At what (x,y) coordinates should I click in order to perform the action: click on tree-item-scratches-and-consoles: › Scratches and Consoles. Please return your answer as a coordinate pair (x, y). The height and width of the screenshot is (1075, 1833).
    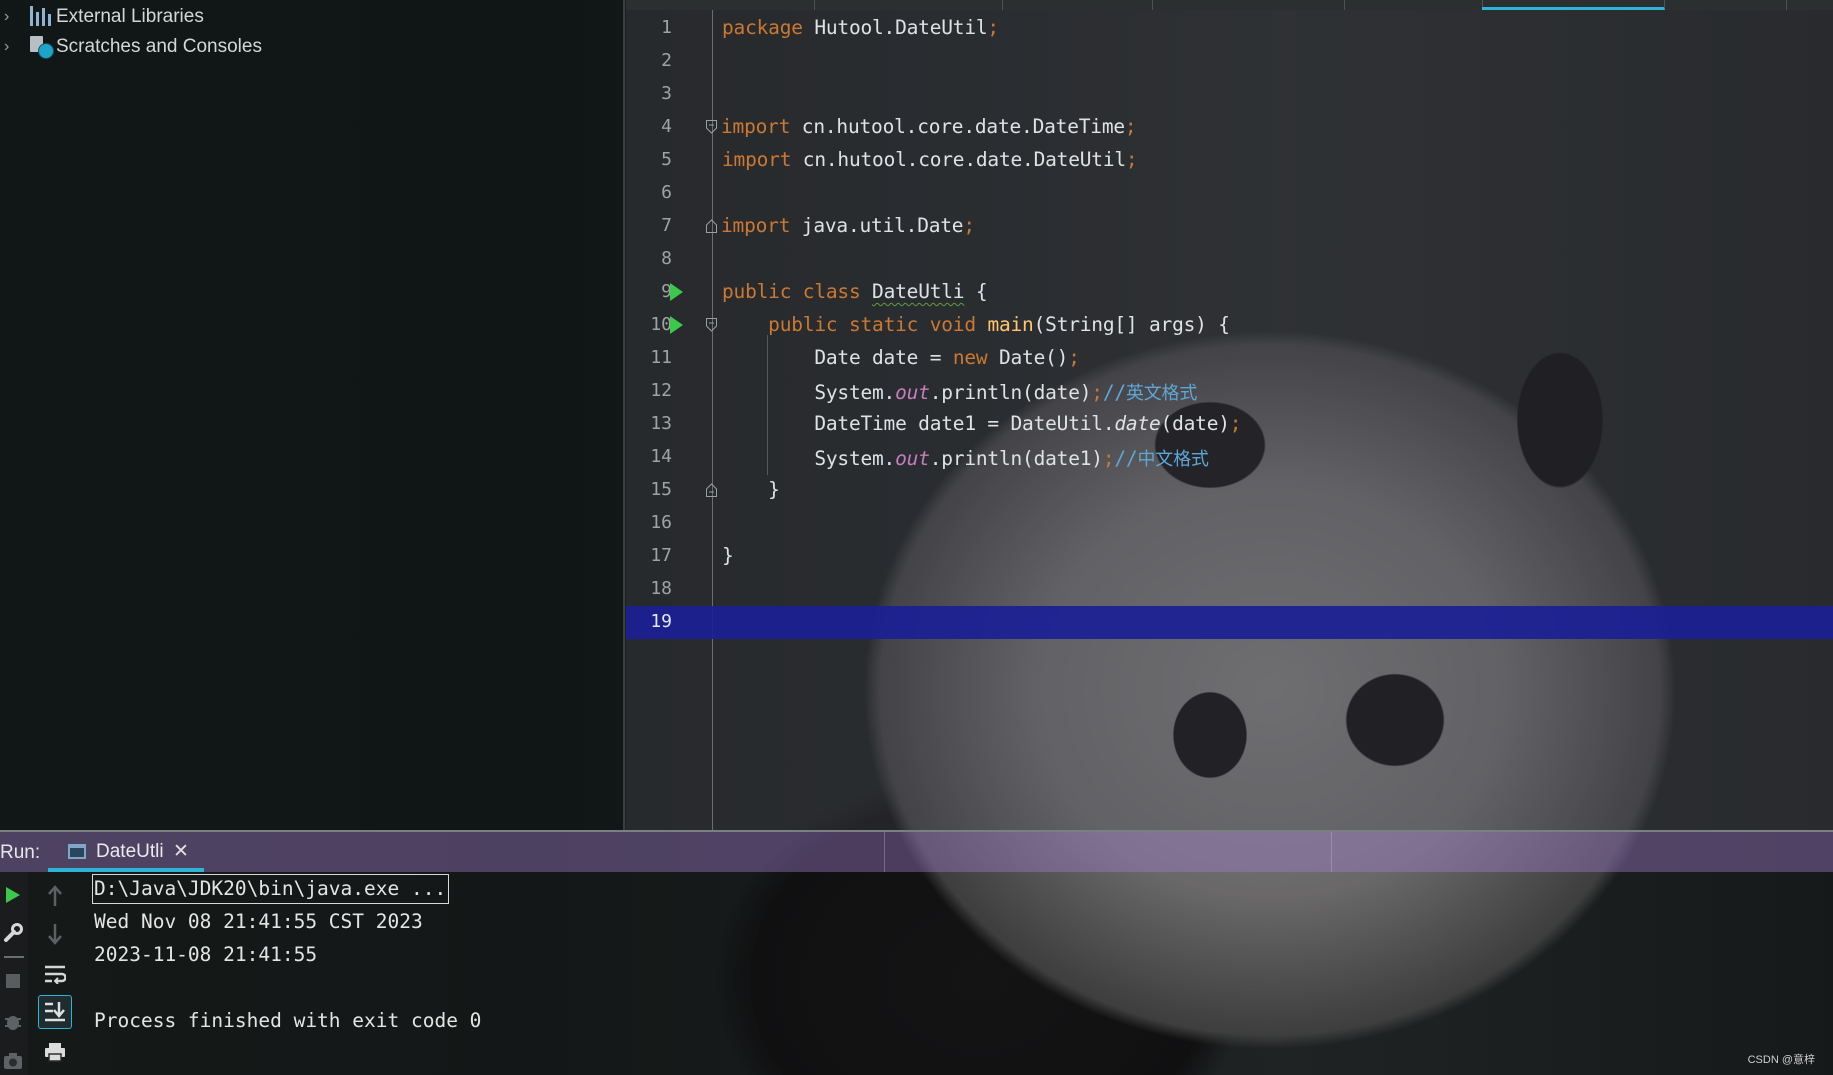
    Looking at the image, I should click on (131, 47).